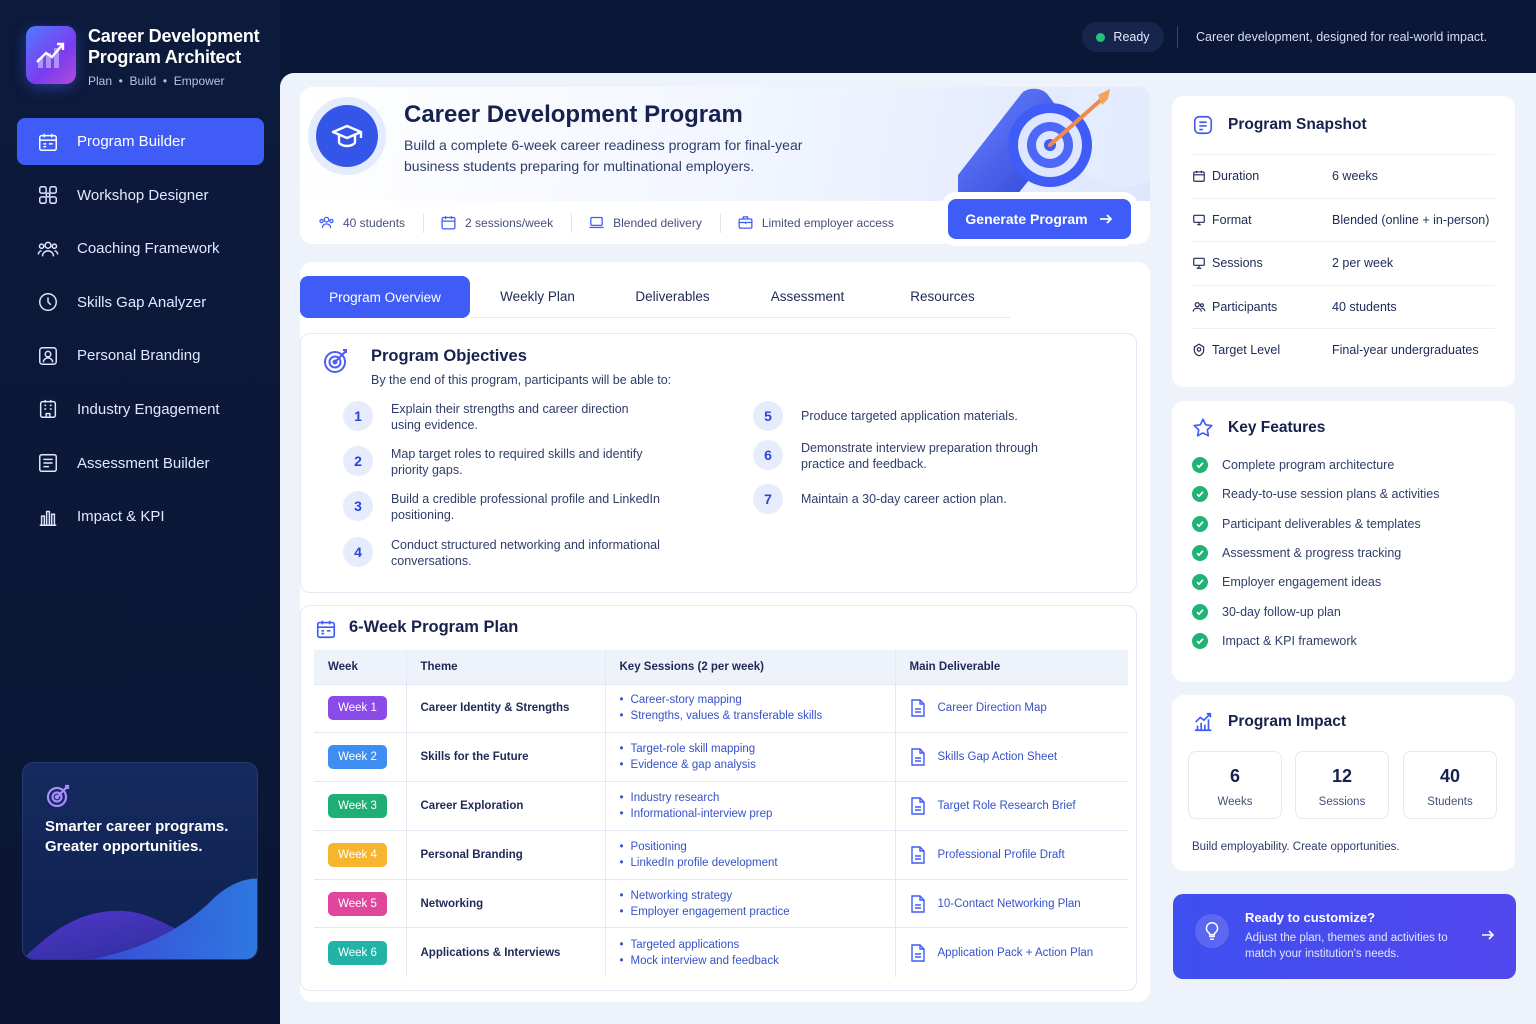 This screenshot has height=1024, width=1536. Describe the element at coordinates (807, 297) in the screenshot. I see `tab-assessment: Assessment` at that location.